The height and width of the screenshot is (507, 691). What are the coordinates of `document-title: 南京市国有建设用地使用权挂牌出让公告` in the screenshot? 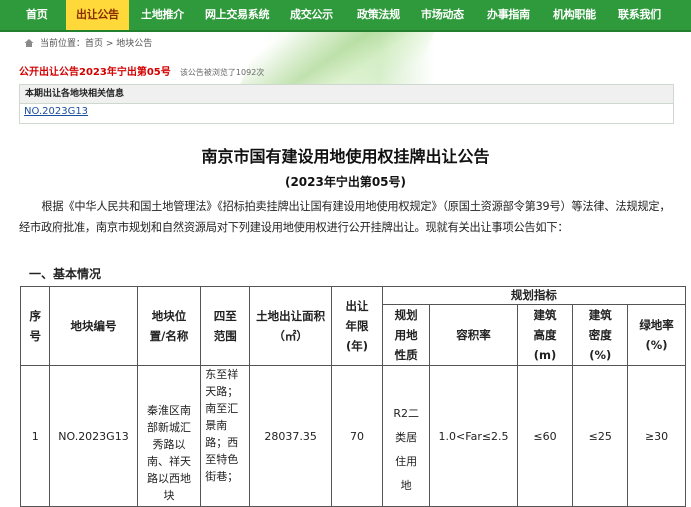 It's located at (345, 156).